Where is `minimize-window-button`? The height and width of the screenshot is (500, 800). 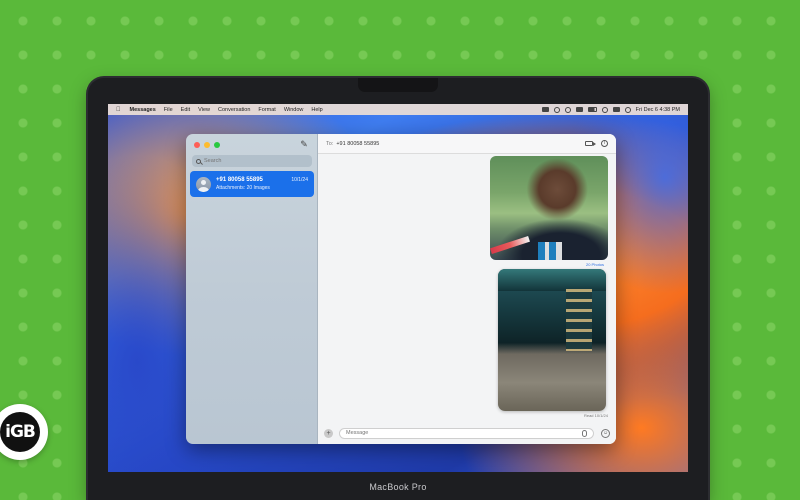
minimize-window-button is located at coordinates (207, 145).